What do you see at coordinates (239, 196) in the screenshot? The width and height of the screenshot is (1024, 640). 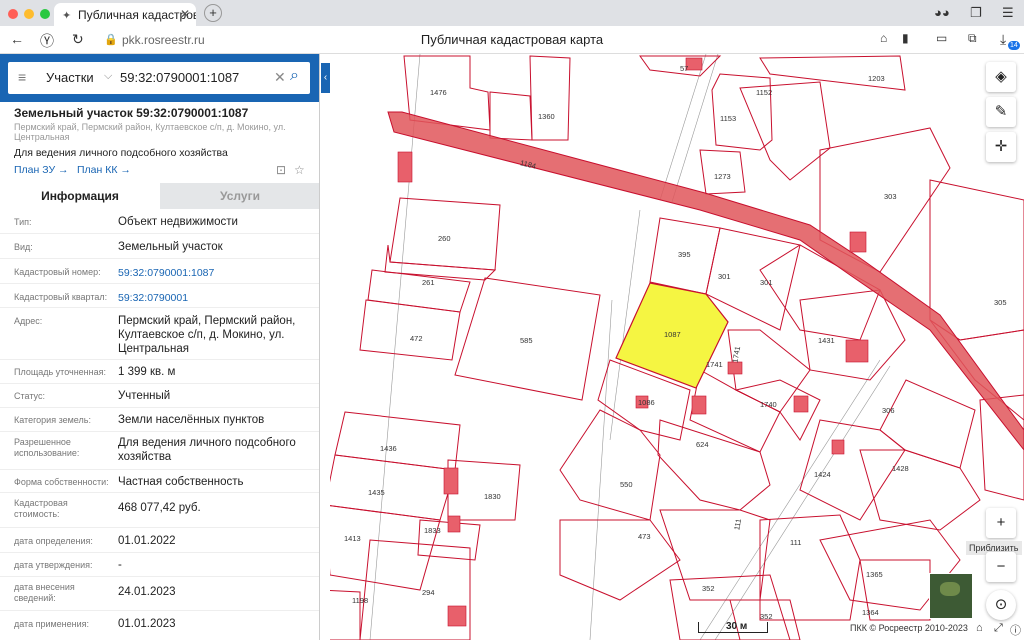 I see `tab-services: Услуги` at bounding box center [239, 196].